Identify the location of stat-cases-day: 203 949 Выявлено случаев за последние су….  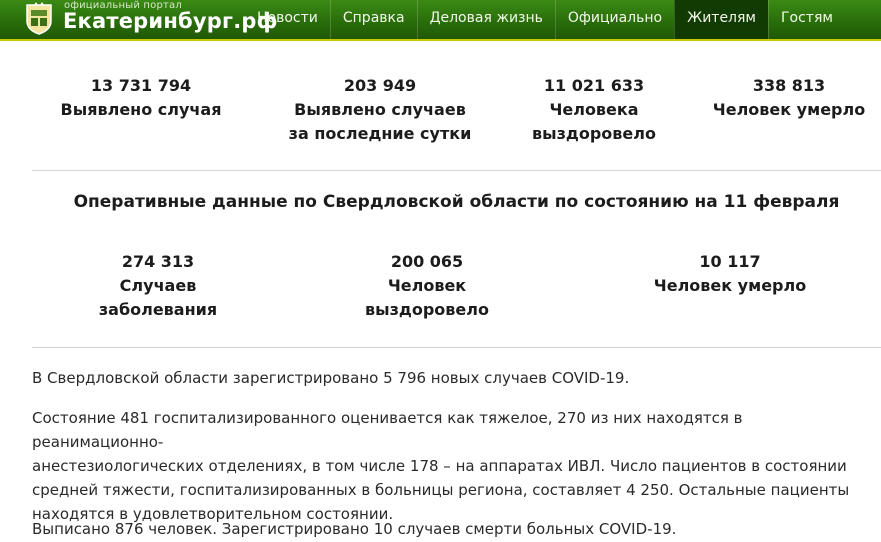
(380, 110).